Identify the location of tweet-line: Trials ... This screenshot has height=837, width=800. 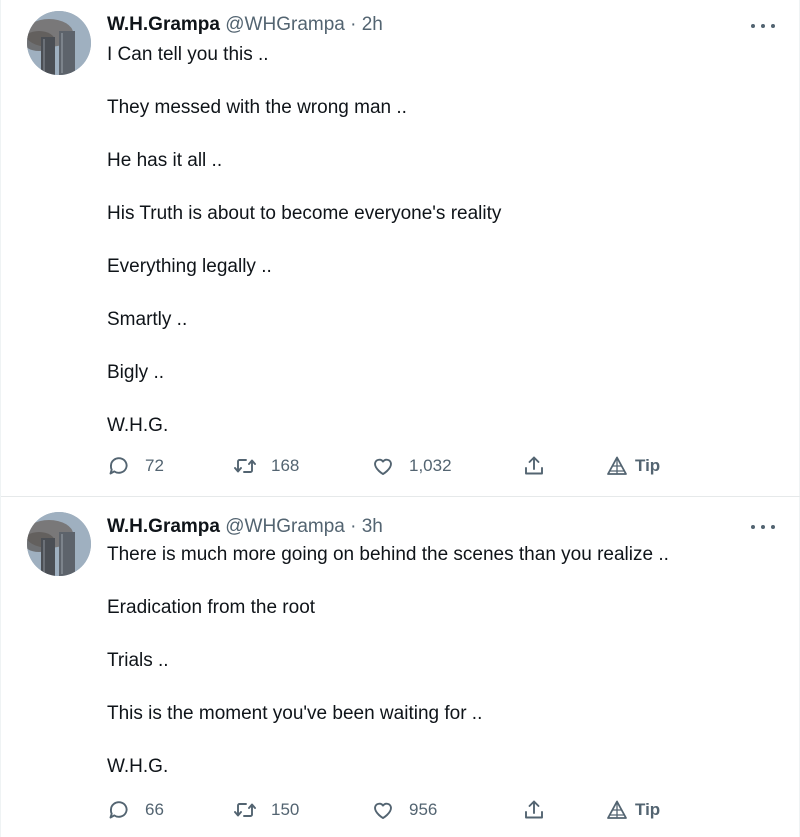
(138, 660).